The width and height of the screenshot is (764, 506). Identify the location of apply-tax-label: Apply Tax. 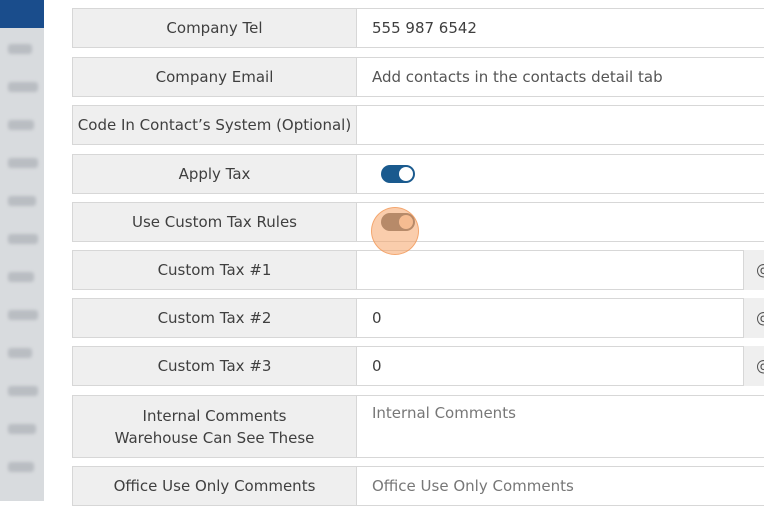
(214, 174).